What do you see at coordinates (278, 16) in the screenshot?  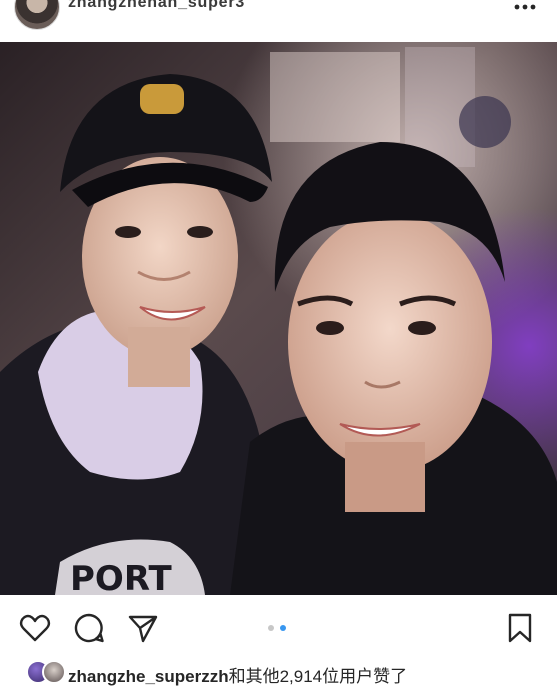 I see `post-header: zhangzhenan_super3` at bounding box center [278, 16].